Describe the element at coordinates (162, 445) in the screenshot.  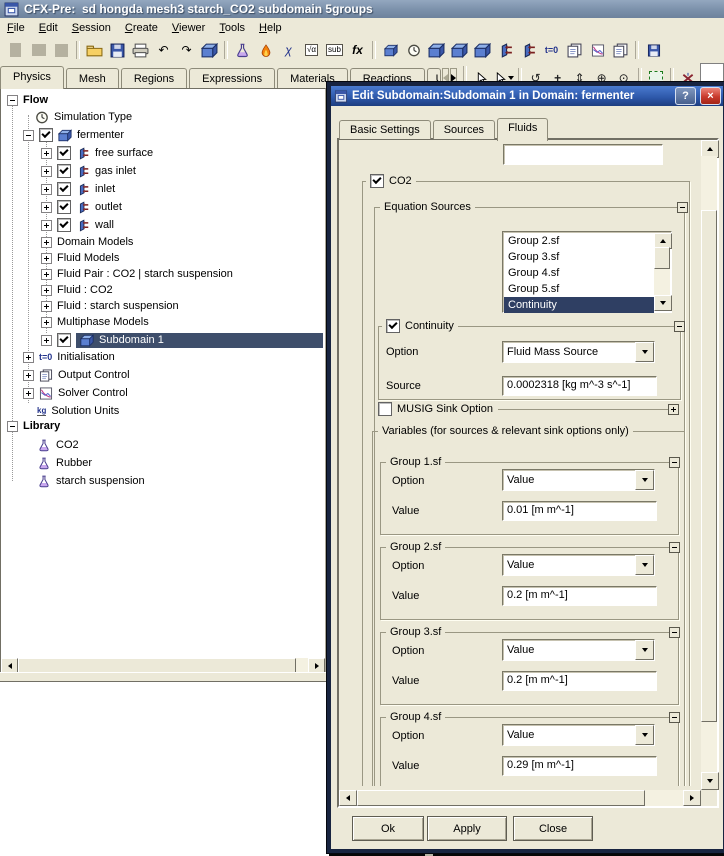
I see `tree-item-library-co2: CO2` at that location.